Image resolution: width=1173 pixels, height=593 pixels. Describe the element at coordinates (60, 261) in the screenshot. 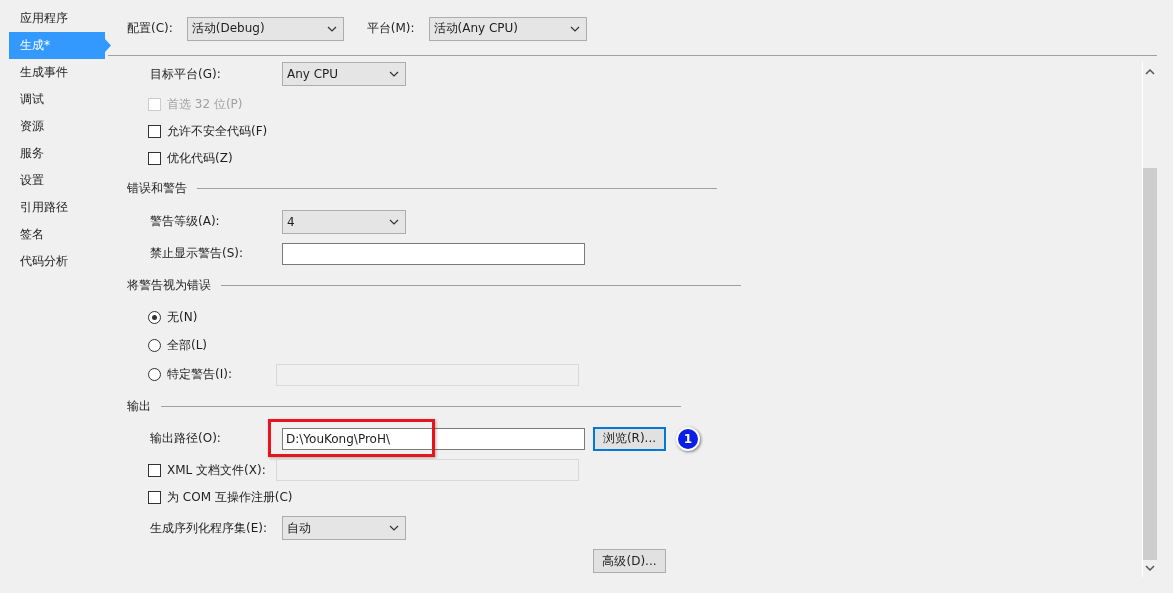

I see `sidebar-item: 代码分析` at that location.